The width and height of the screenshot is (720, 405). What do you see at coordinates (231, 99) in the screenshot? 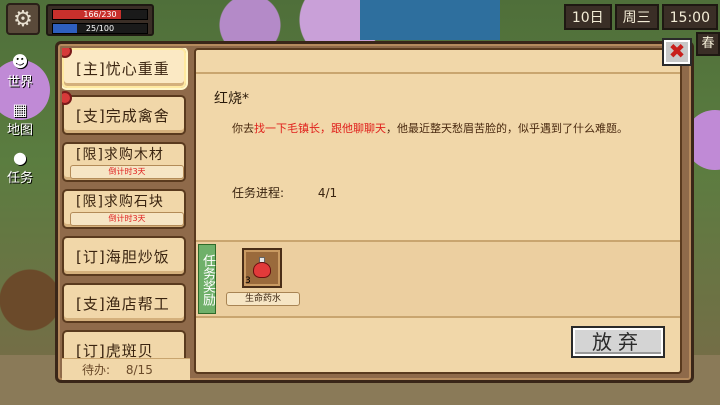
I see `quest-title: 红烧*` at bounding box center [231, 99].